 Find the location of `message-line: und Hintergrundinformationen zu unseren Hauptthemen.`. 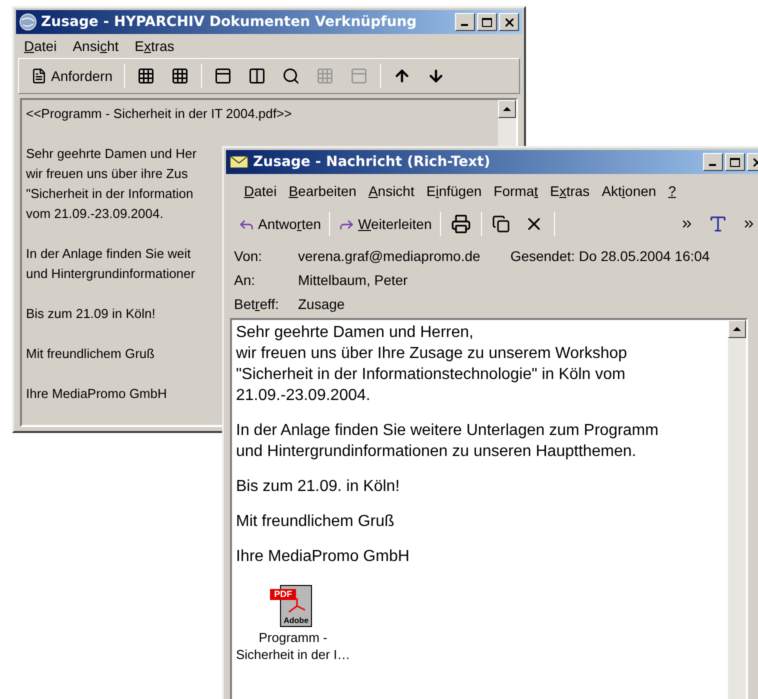

message-line: und Hintergrundinformationen zu unseren Hauptthemen. is located at coordinates (436, 452).